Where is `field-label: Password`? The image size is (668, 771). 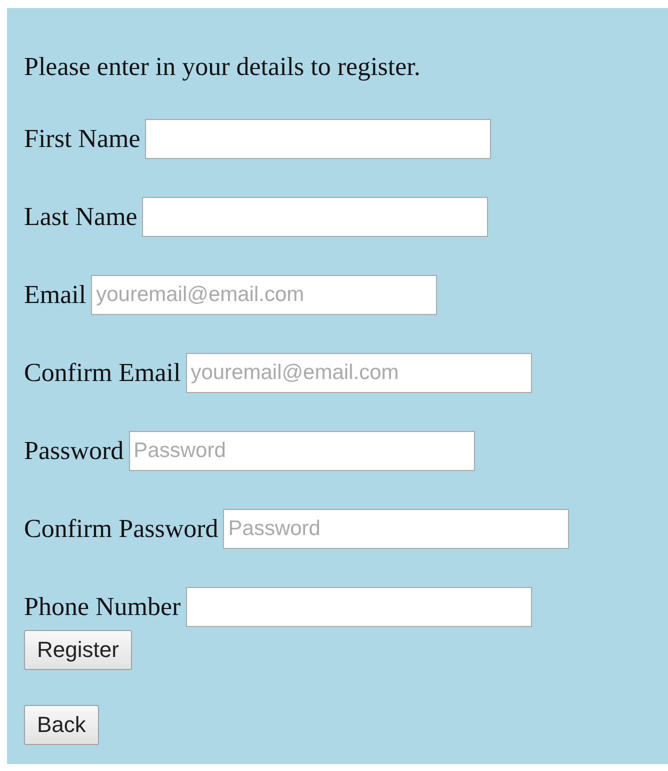
field-label: Password is located at coordinates (74, 451).